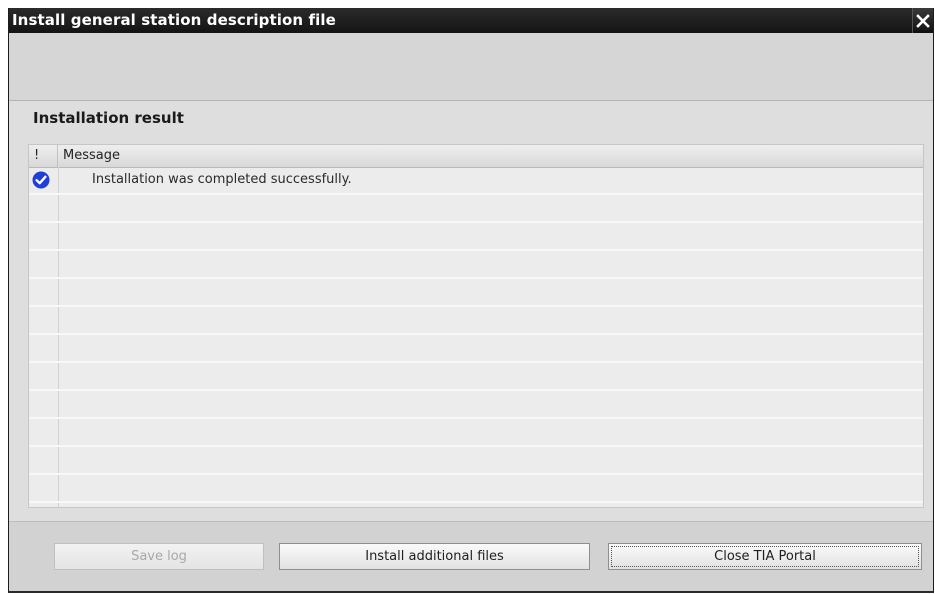 This screenshot has width=935, height=594. What do you see at coordinates (41, 180) in the screenshot?
I see `check-circle-icon` at bounding box center [41, 180].